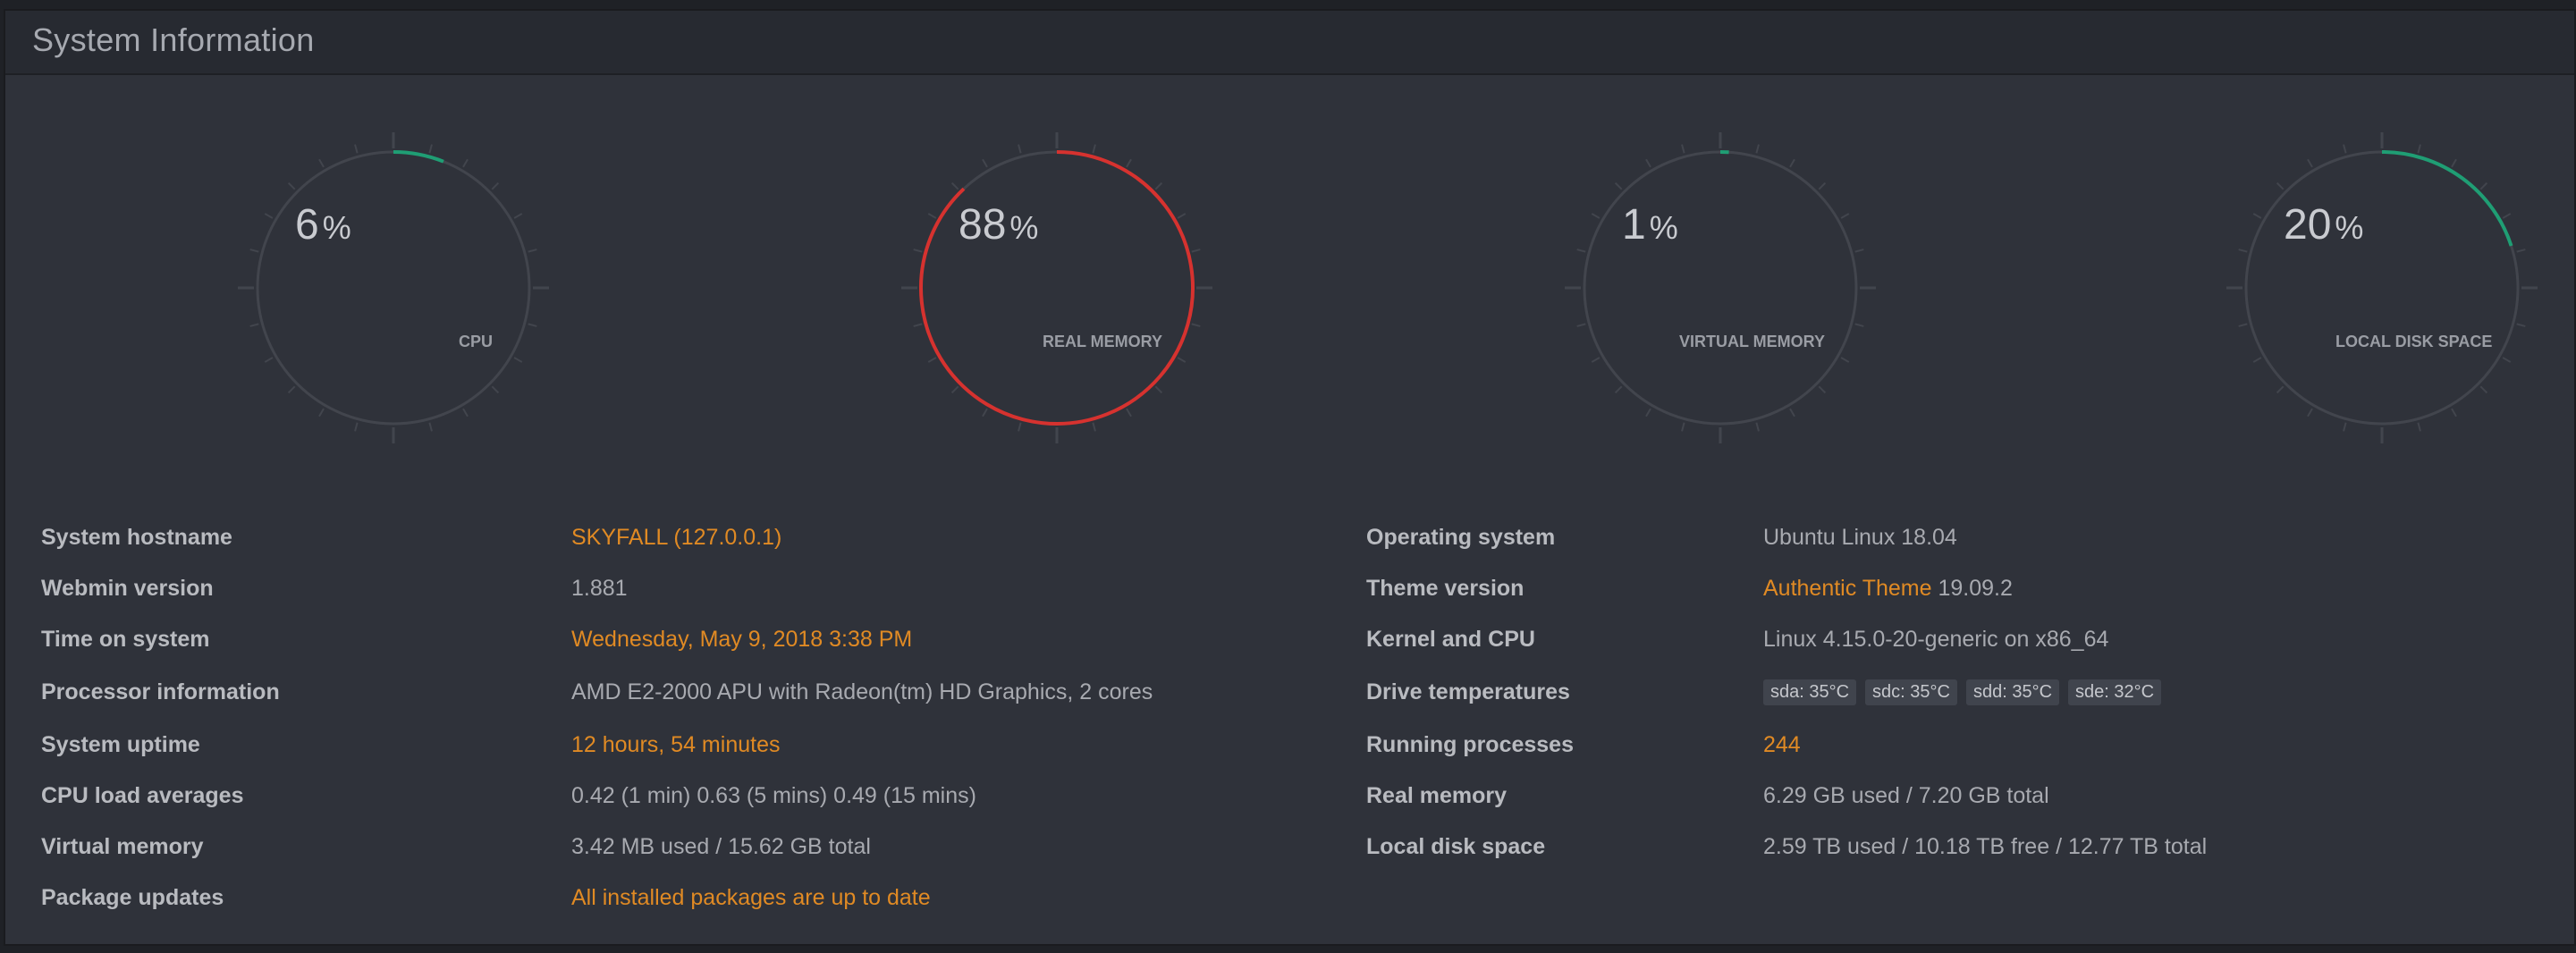 The image size is (2576, 953). Describe the element at coordinates (1450, 640) in the screenshot. I see `info-key-kernel: Kernel and CPU` at that location.